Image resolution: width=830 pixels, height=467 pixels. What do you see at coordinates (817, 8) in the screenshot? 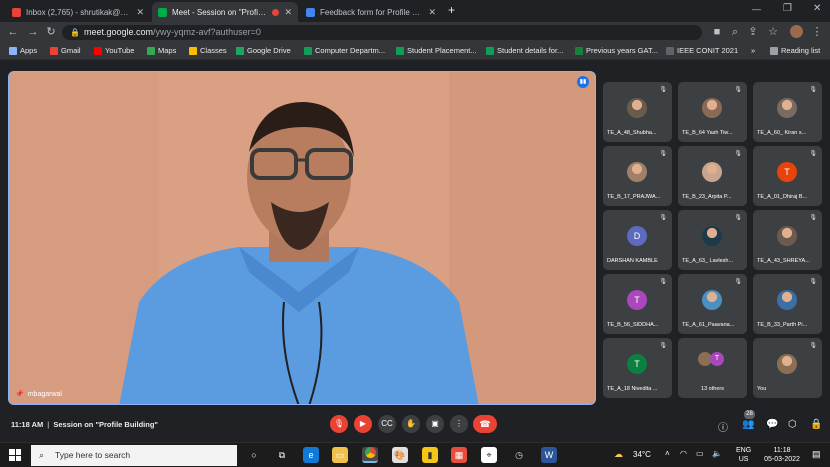
I see `window-close-icon: ✕` at bounding box center [817, 8].